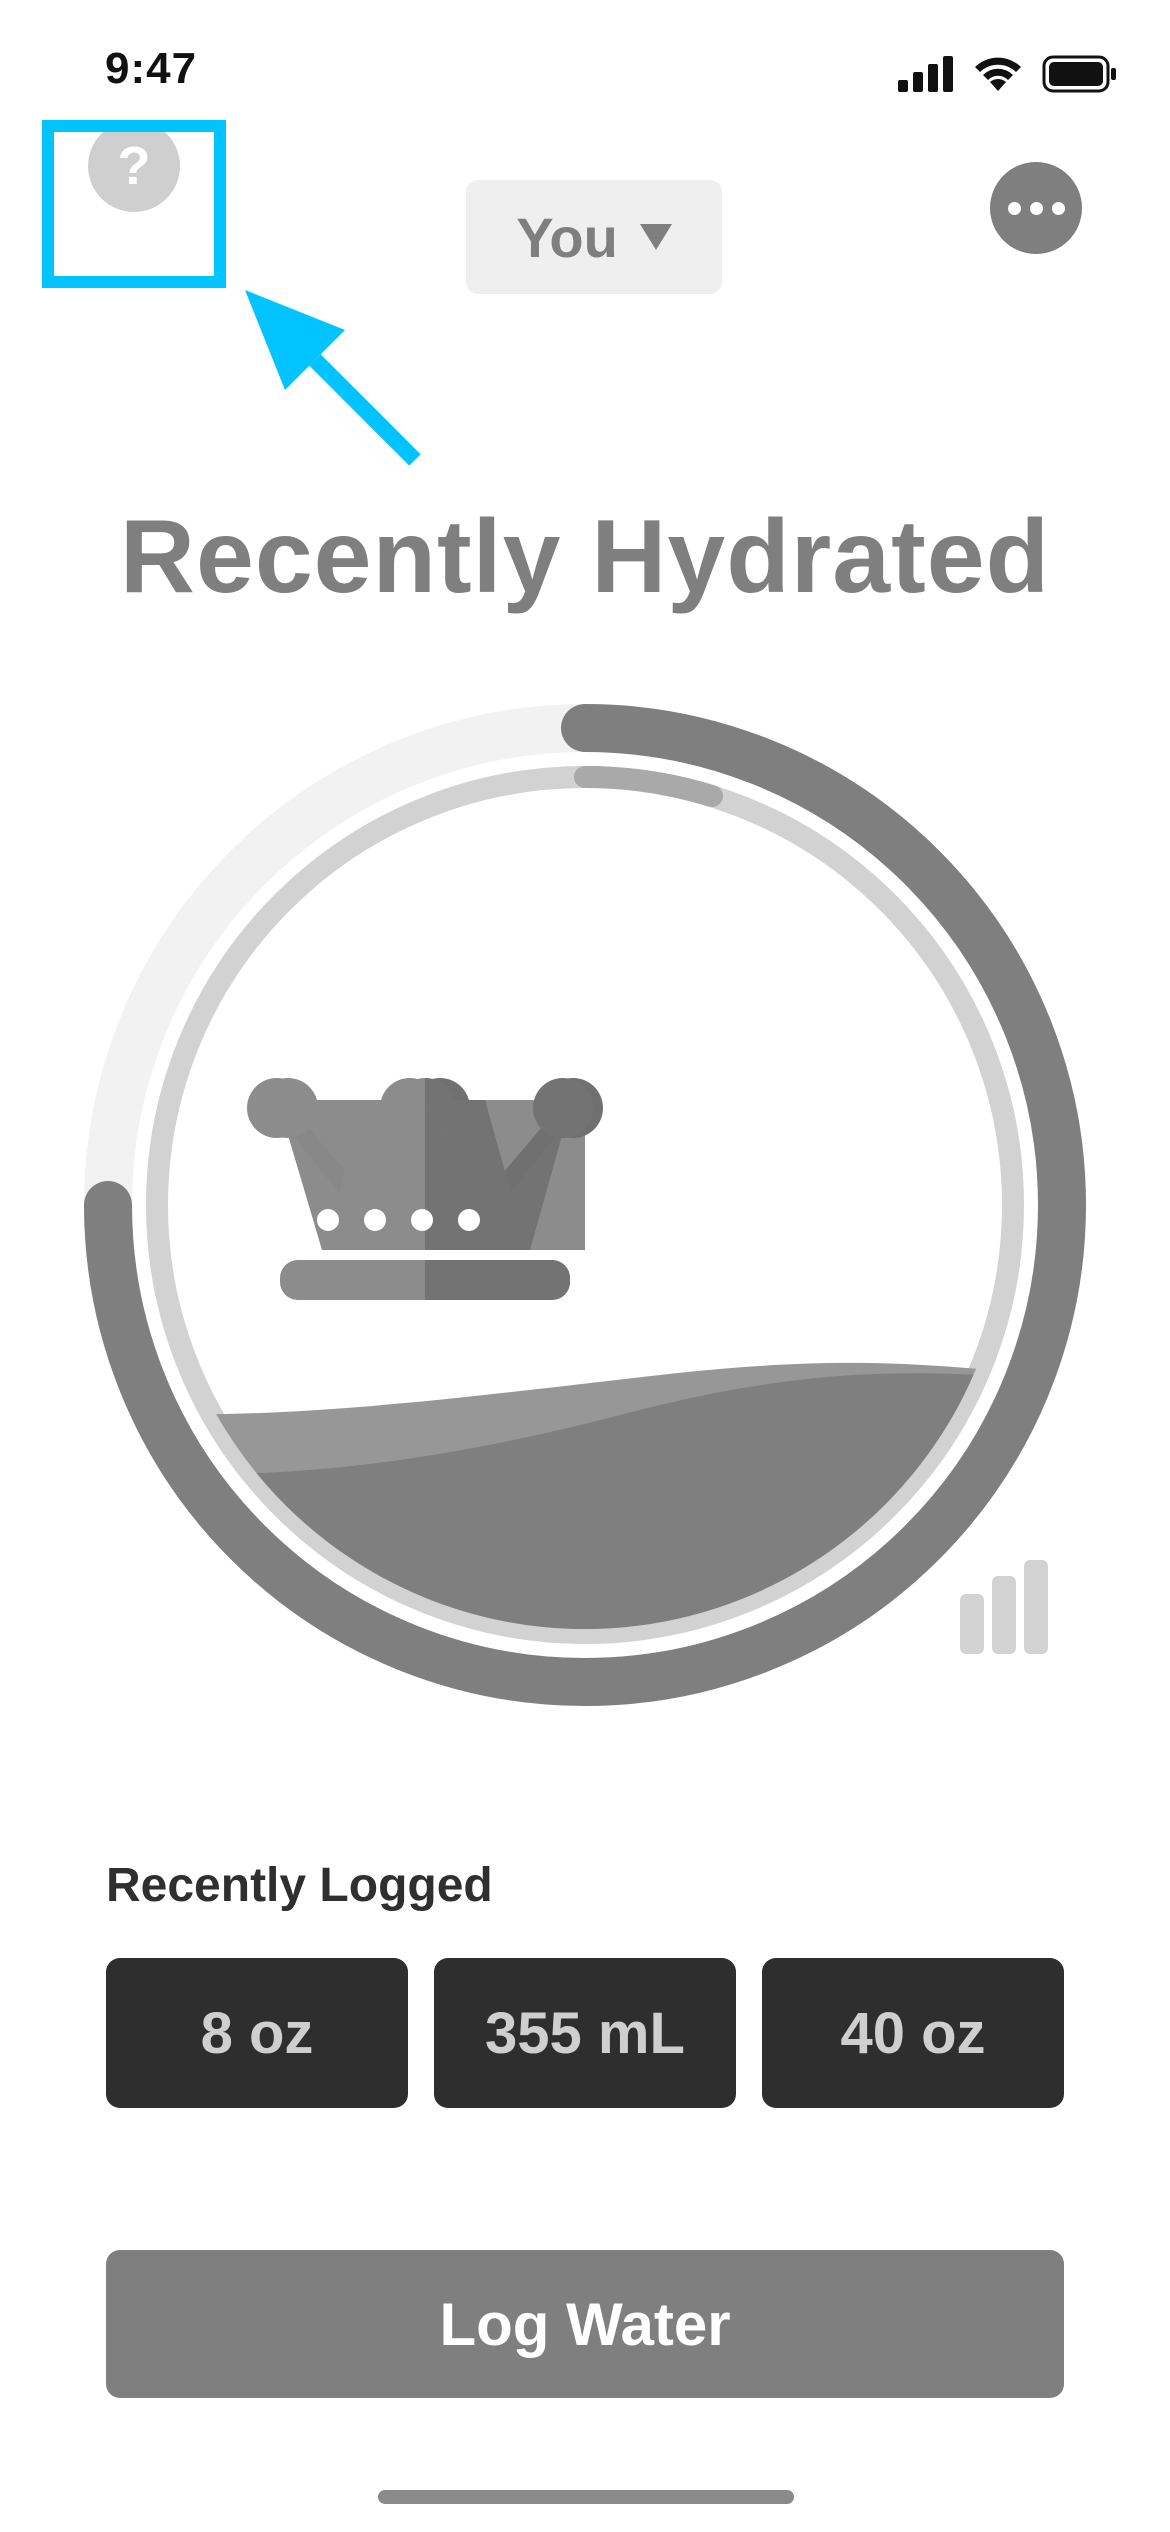  I want to click on hydration-status-title: Recently Hydrated, so click(585, 557).